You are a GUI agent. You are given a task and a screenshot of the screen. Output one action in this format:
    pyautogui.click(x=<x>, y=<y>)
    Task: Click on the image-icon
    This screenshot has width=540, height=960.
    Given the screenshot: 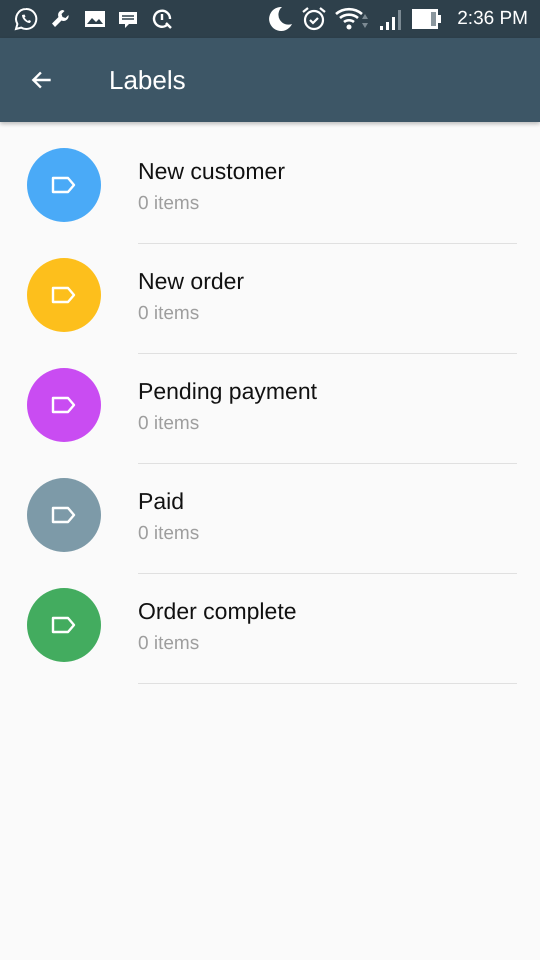 What is the action you would take?
    pyautogui.click(x=95, y=19)
    